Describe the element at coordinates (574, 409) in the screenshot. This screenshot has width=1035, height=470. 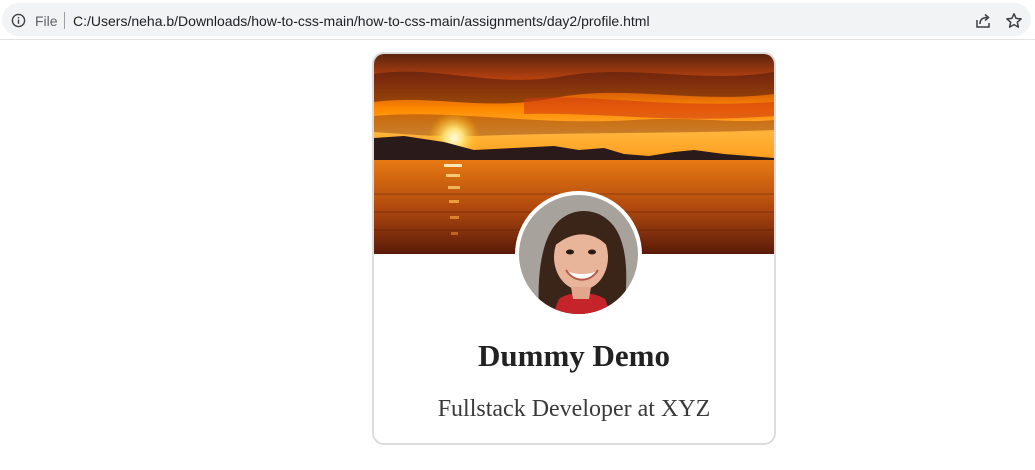
I see `profile-role: Fullstack Developer at XYZ` at that location.